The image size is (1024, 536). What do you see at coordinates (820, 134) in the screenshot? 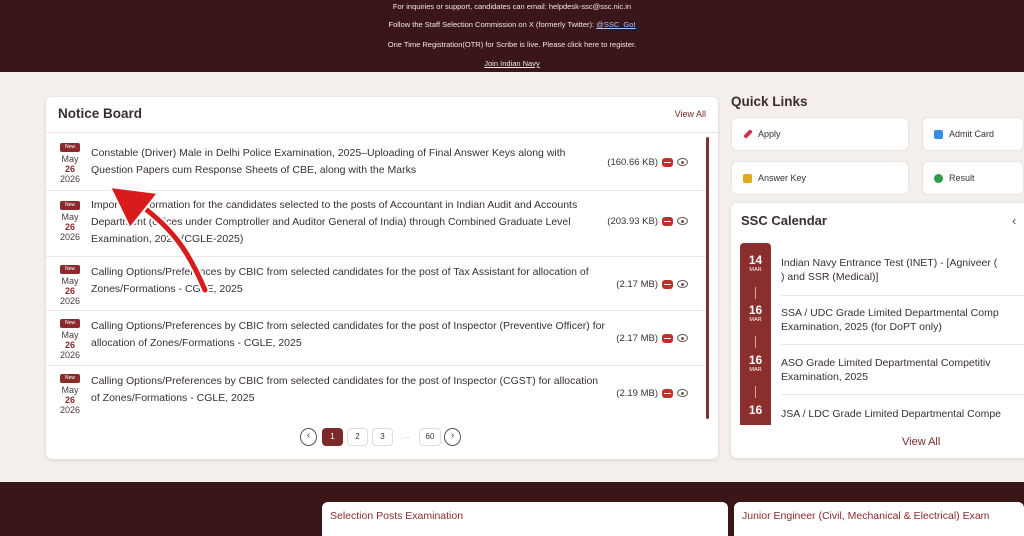
I see `quick-link-apply: Apply` at bounding box center [820, 134].